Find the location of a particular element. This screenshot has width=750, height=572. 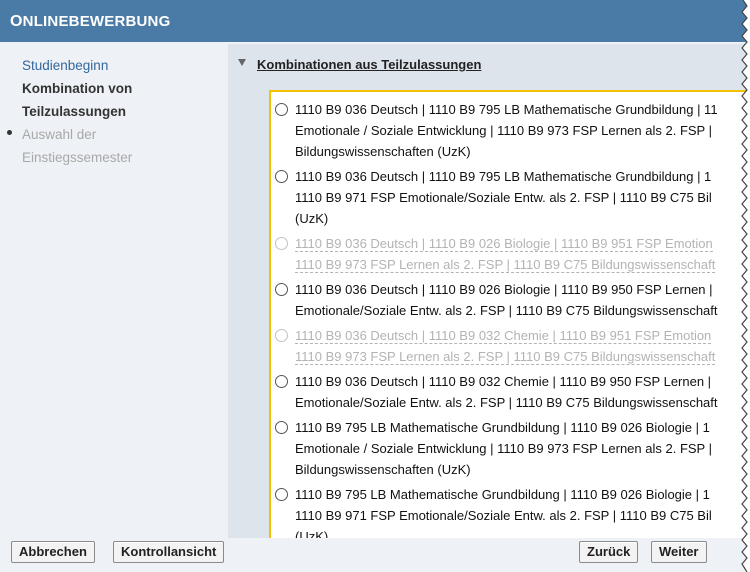

torn-edge is located at coordinates (745, 286).